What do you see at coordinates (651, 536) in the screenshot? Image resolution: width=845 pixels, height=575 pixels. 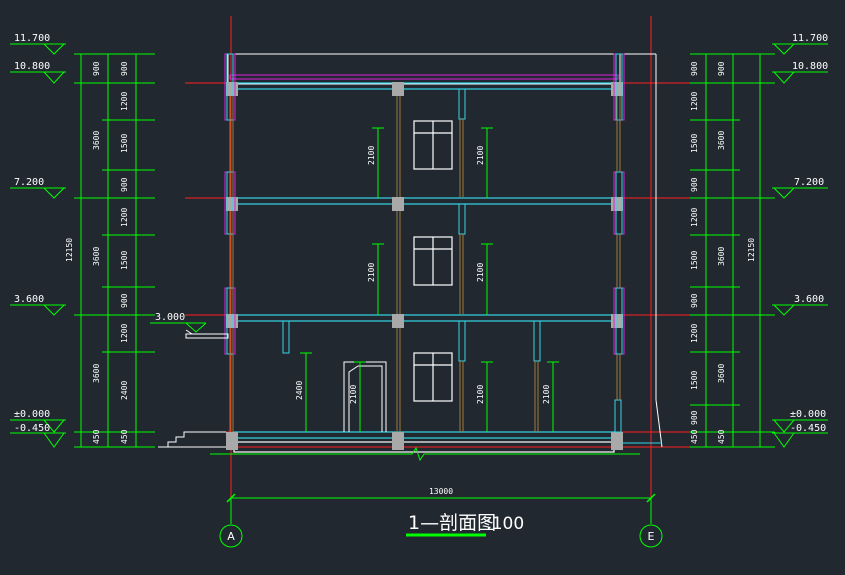 I see `axis-label-e: E` at bounding box center [651, 536].